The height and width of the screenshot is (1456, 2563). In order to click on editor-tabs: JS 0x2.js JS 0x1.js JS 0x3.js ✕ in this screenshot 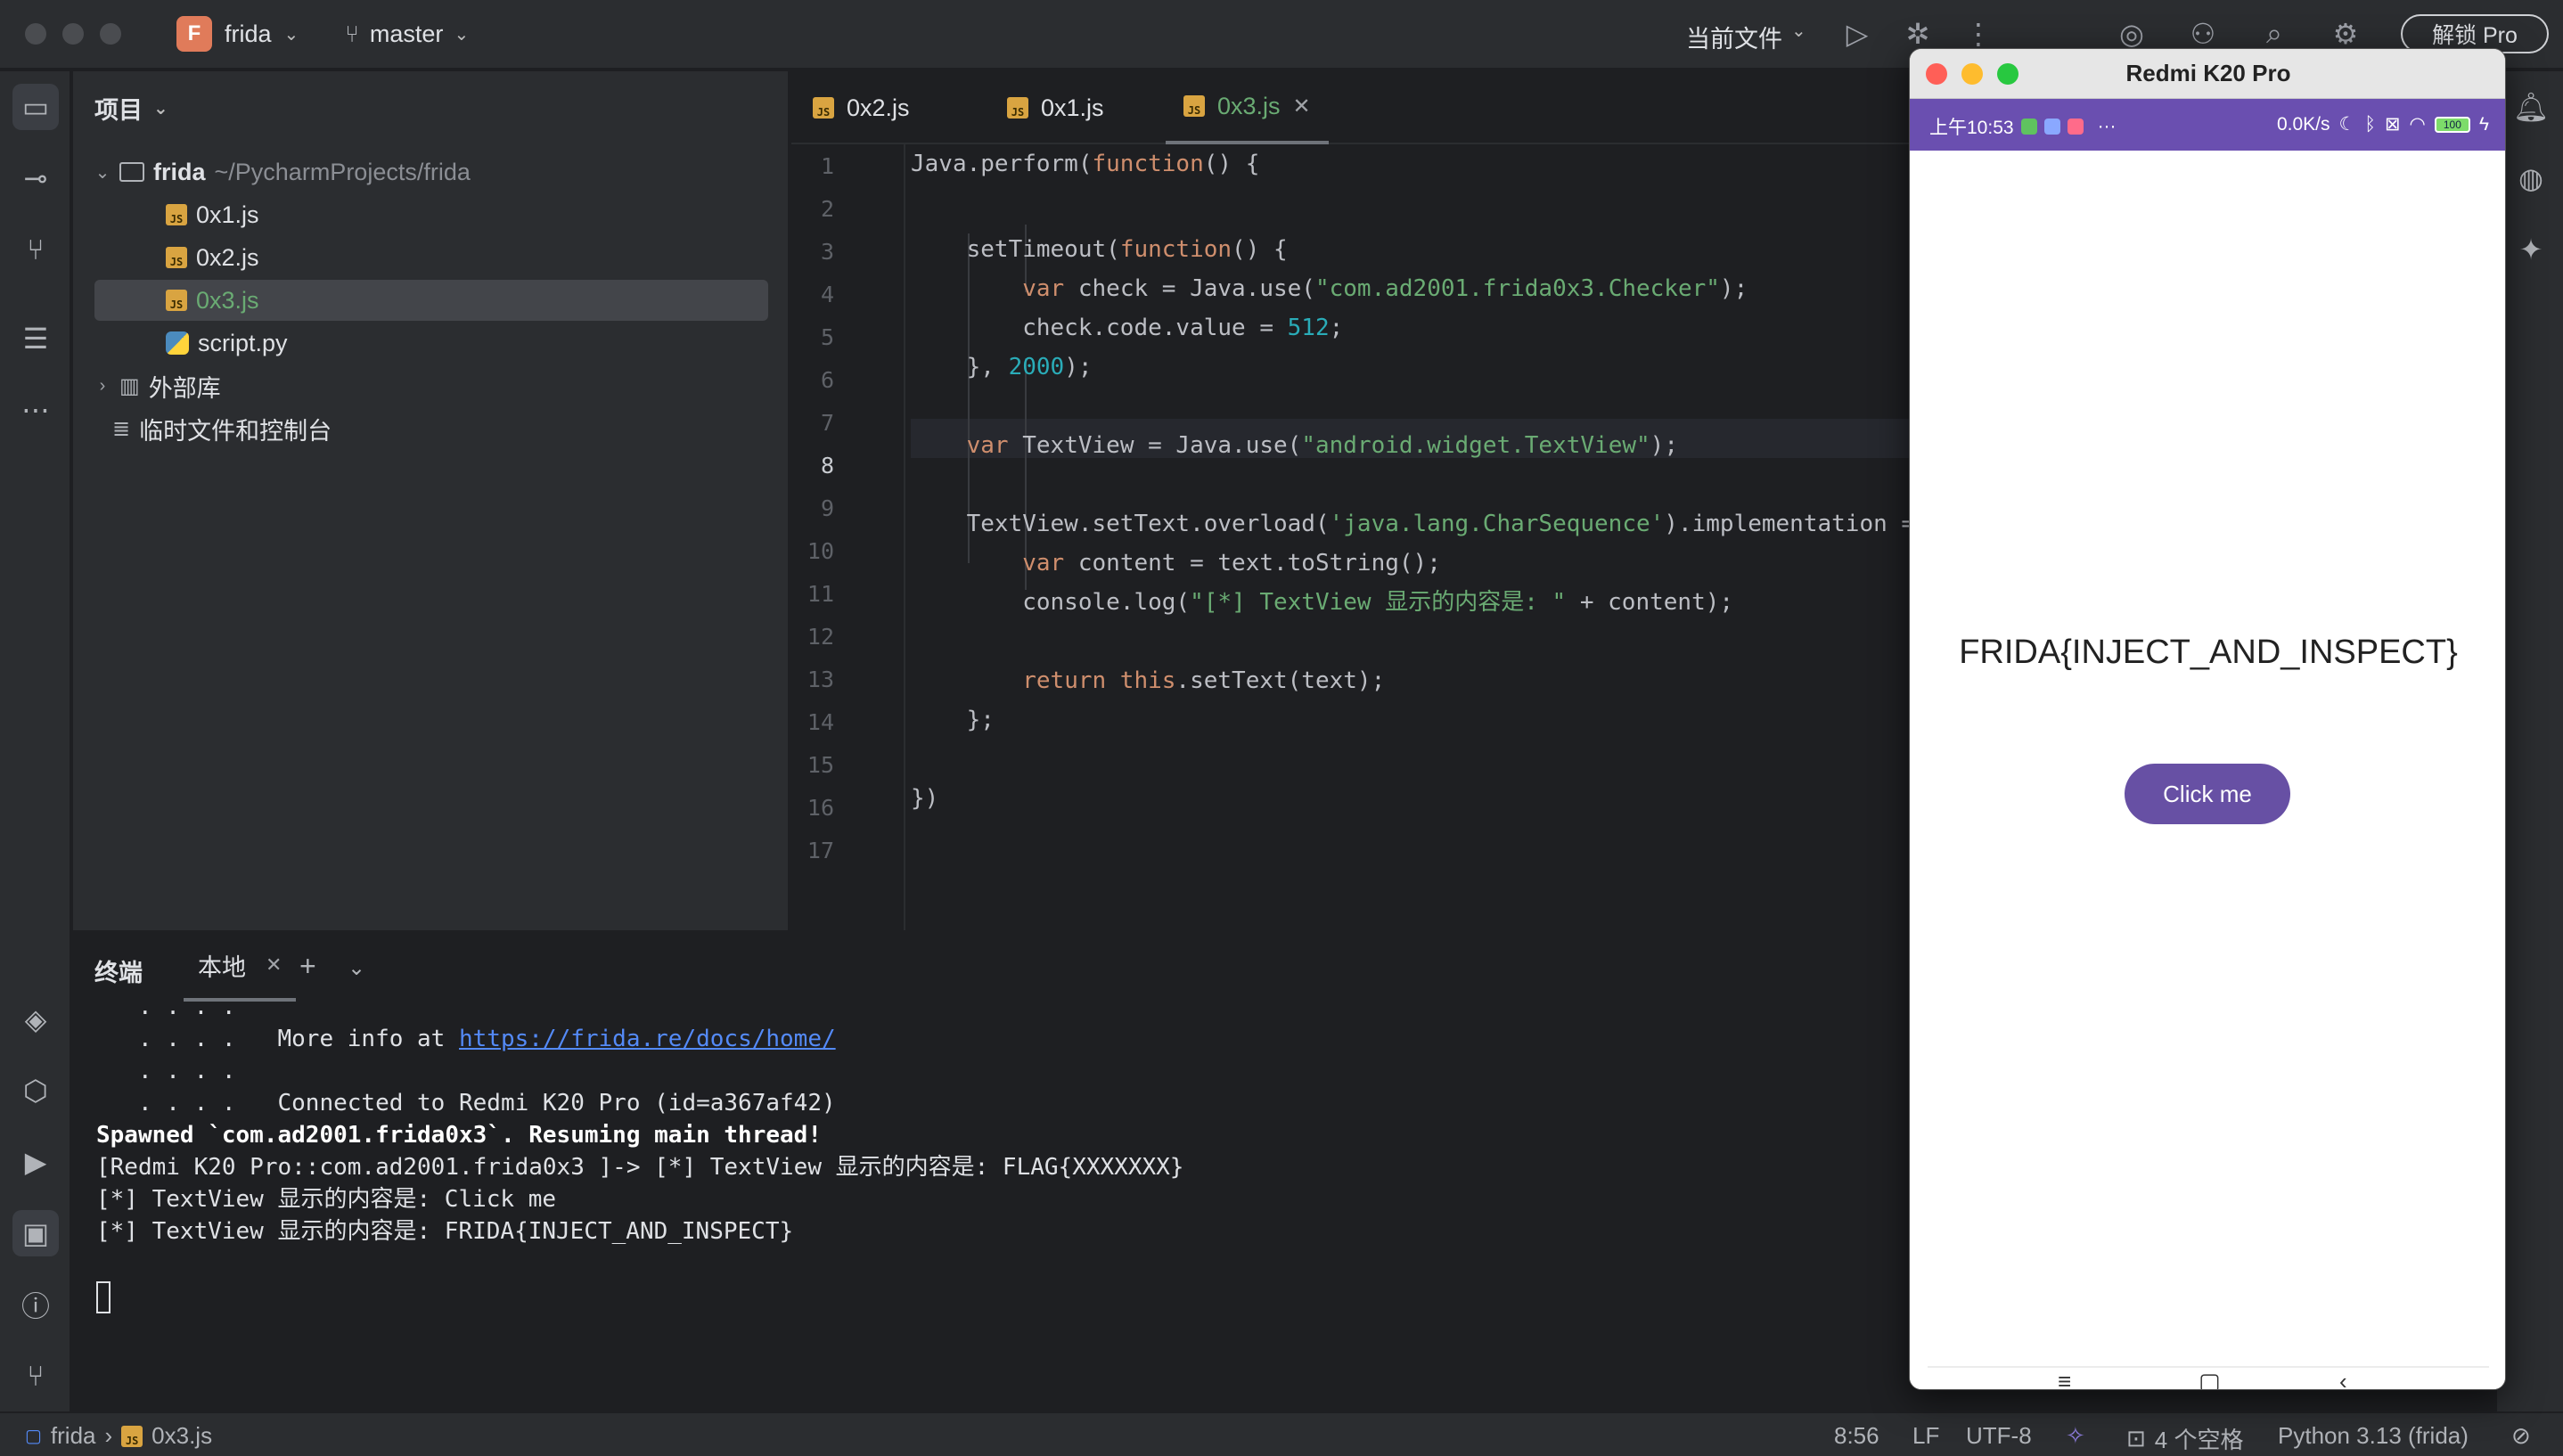, I will do `click(1350, 108)`.